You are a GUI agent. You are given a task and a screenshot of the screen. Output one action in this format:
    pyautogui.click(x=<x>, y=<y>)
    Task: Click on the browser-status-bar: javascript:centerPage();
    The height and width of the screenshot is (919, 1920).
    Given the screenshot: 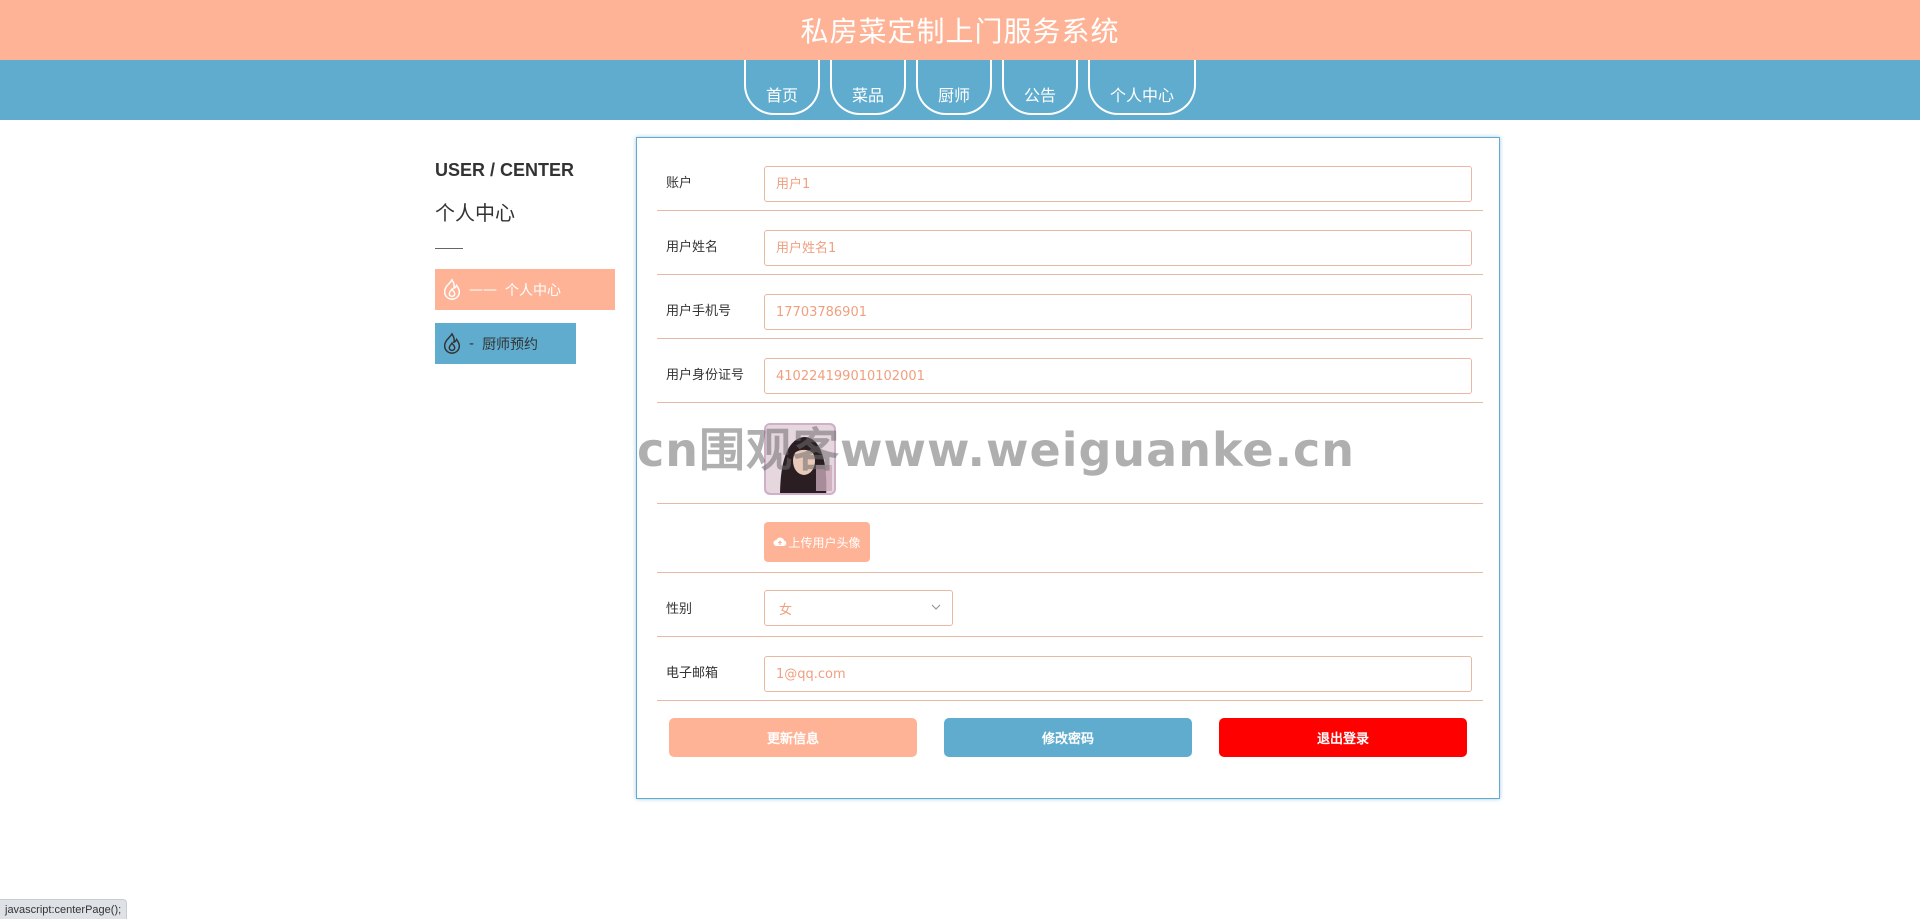 What is the action you would take?
    pyautogui.click(x=64, y=909)
    